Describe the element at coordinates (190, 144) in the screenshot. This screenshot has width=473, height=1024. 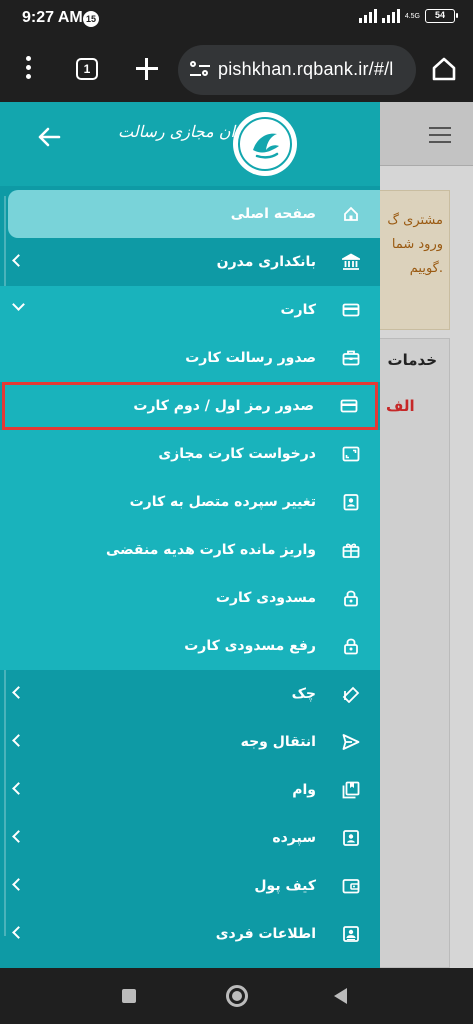
I see `drawer-header: پیشخوان مجازی رسالت` at that location.